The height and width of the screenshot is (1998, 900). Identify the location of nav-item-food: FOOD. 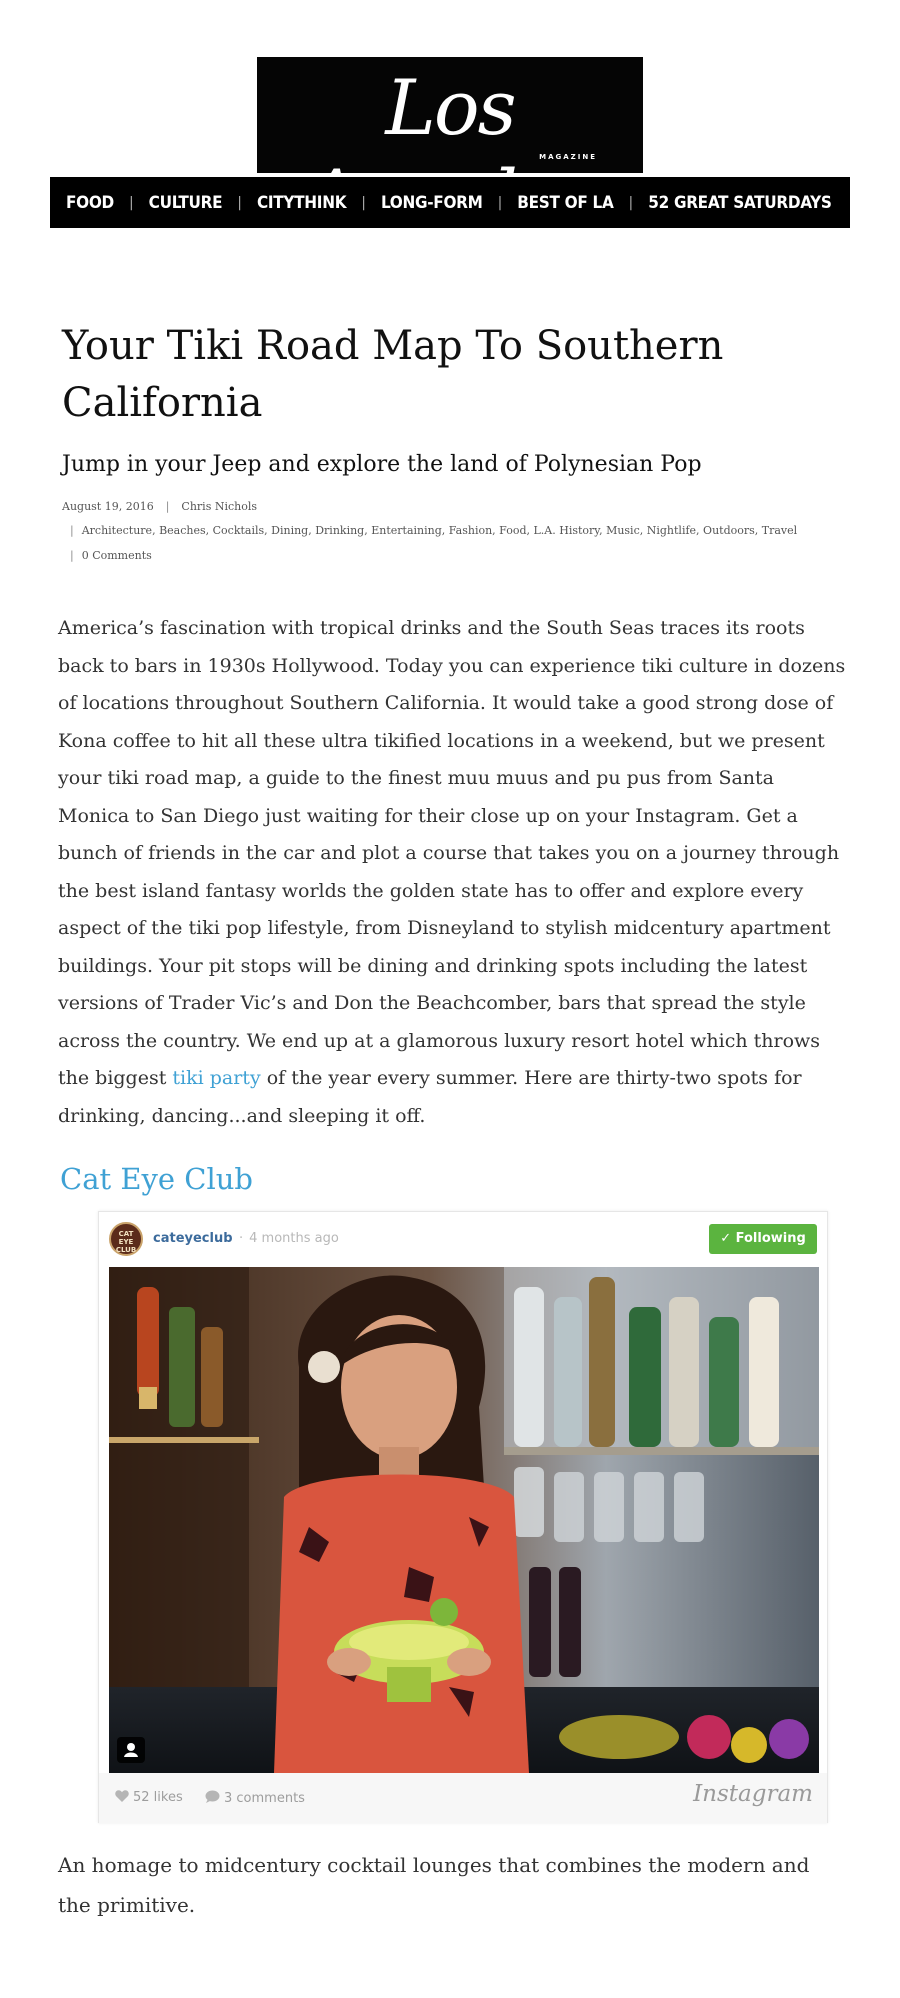
(90, 203).